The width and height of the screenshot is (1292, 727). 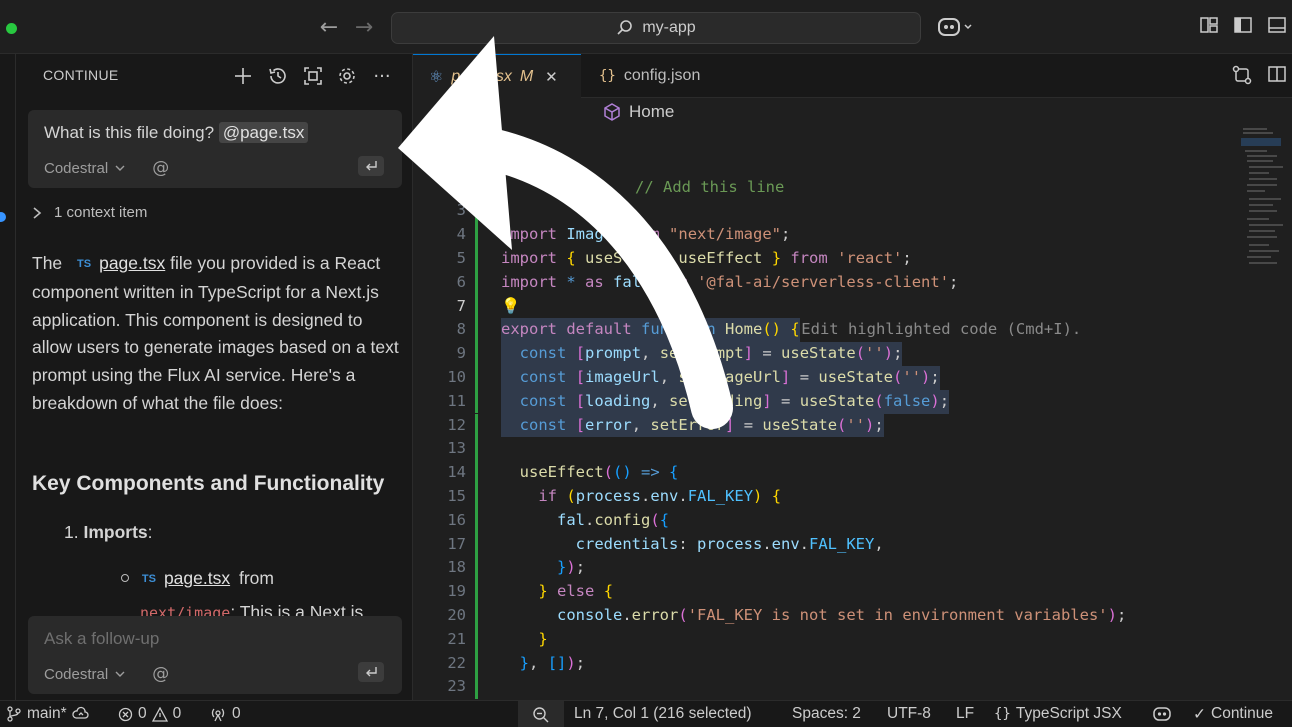 I want to click on more-actions-icon: ···, so click(x=382, y=76).